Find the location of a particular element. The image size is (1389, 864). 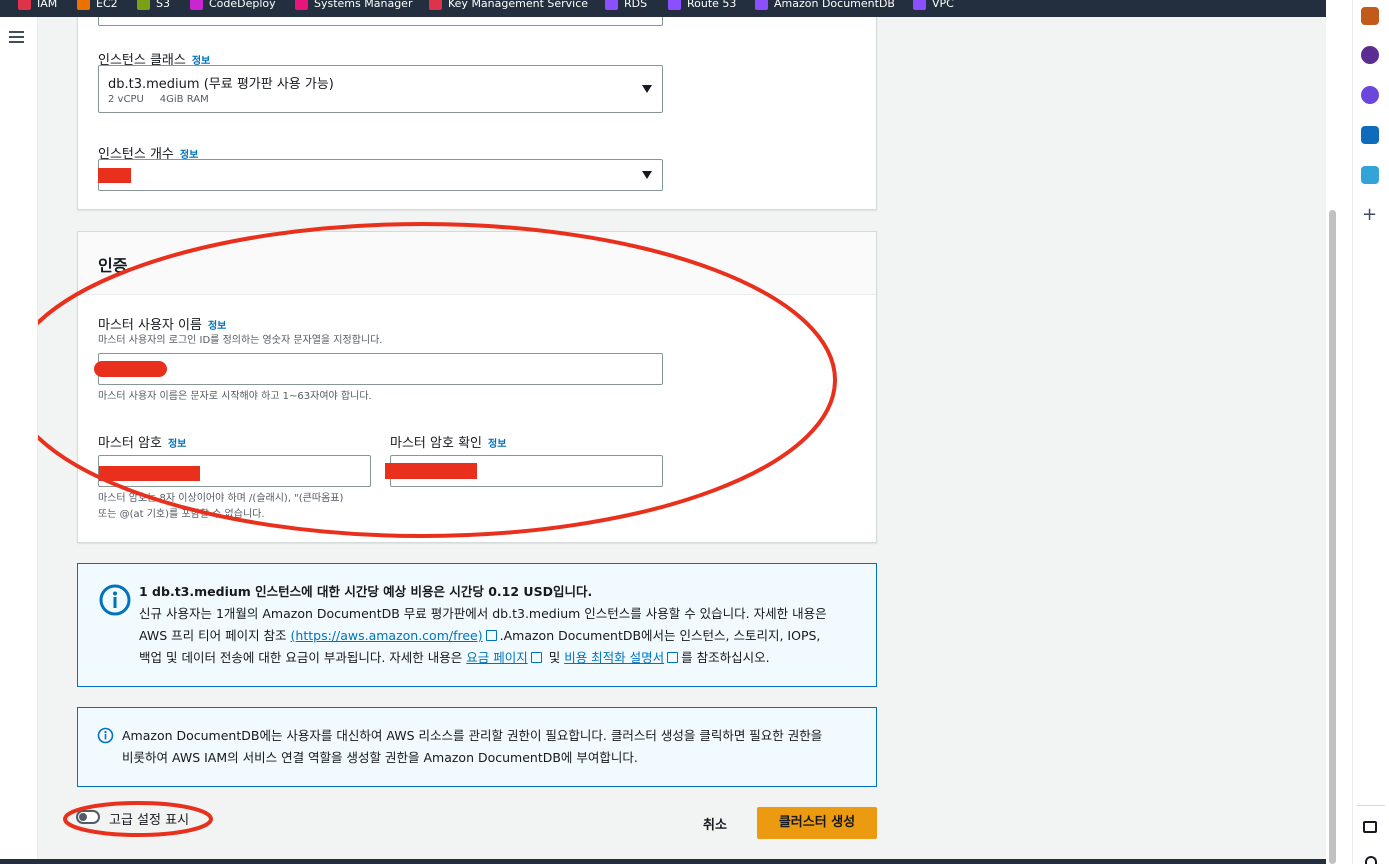

rds-icon is located at coordinates (611, 5).